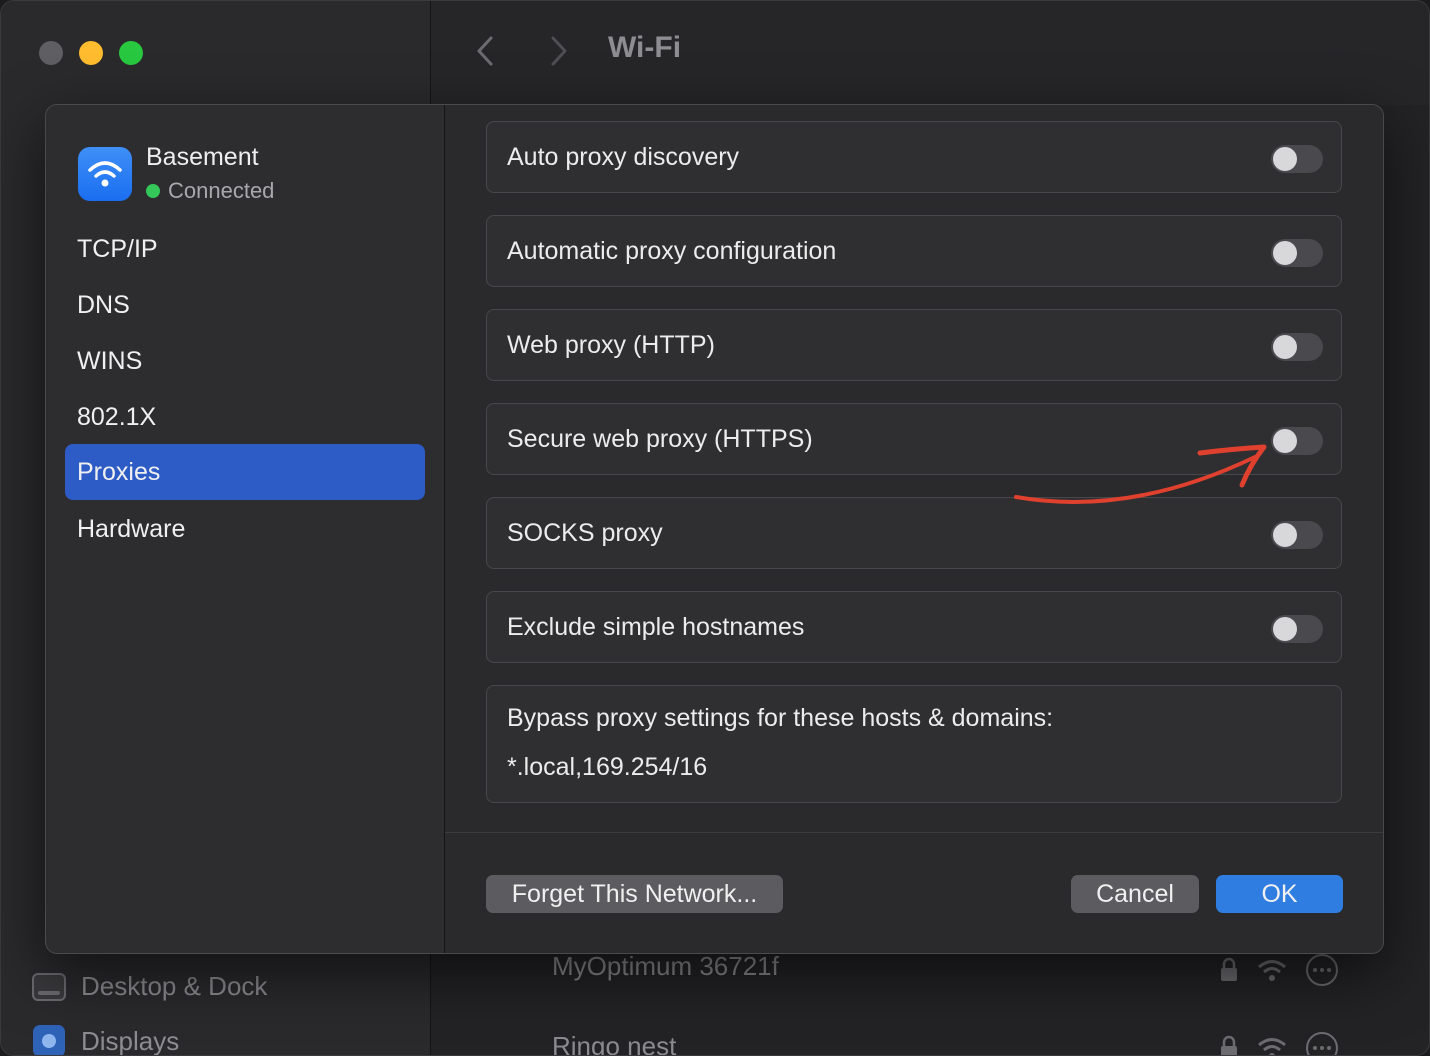 The width and height of the screenshot is (1430, 1056). What do you see at coordinates (245, 361) in the screenshot?
I see `sidebar-item-wins: WINS` at bounding box center [245, 361].